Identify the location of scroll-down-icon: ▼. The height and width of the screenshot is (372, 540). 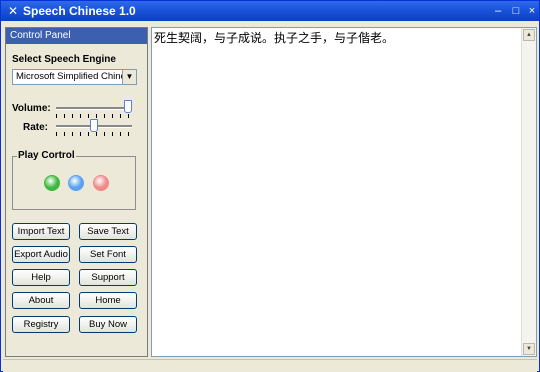
(529, 349).